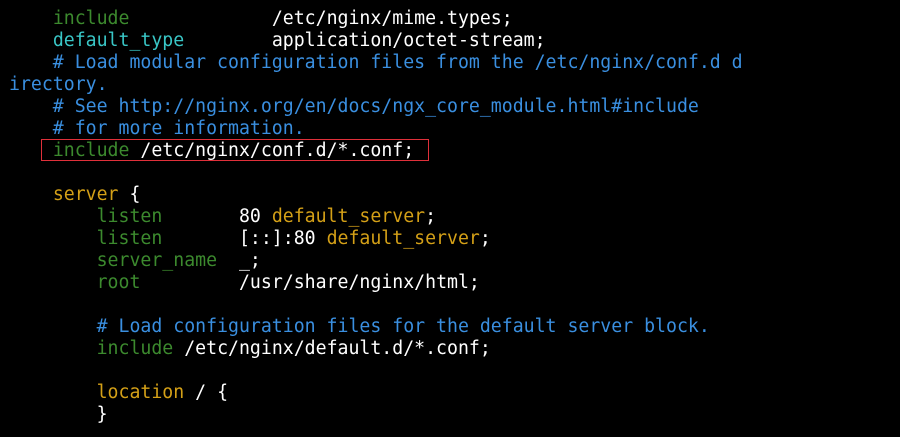 The width and height of the screenshot is (910, 437). I want to click on code-token: _;, so click(239, 260).